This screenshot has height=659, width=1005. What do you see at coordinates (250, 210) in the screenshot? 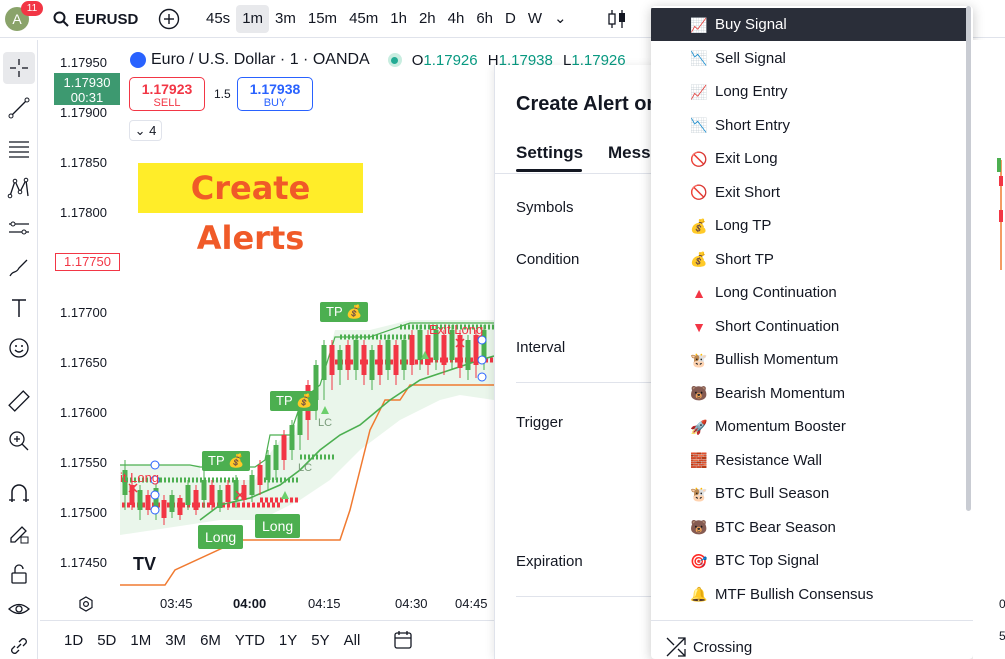
I see `promo-banner: Create Alerts` at bounding box center [250, 210].